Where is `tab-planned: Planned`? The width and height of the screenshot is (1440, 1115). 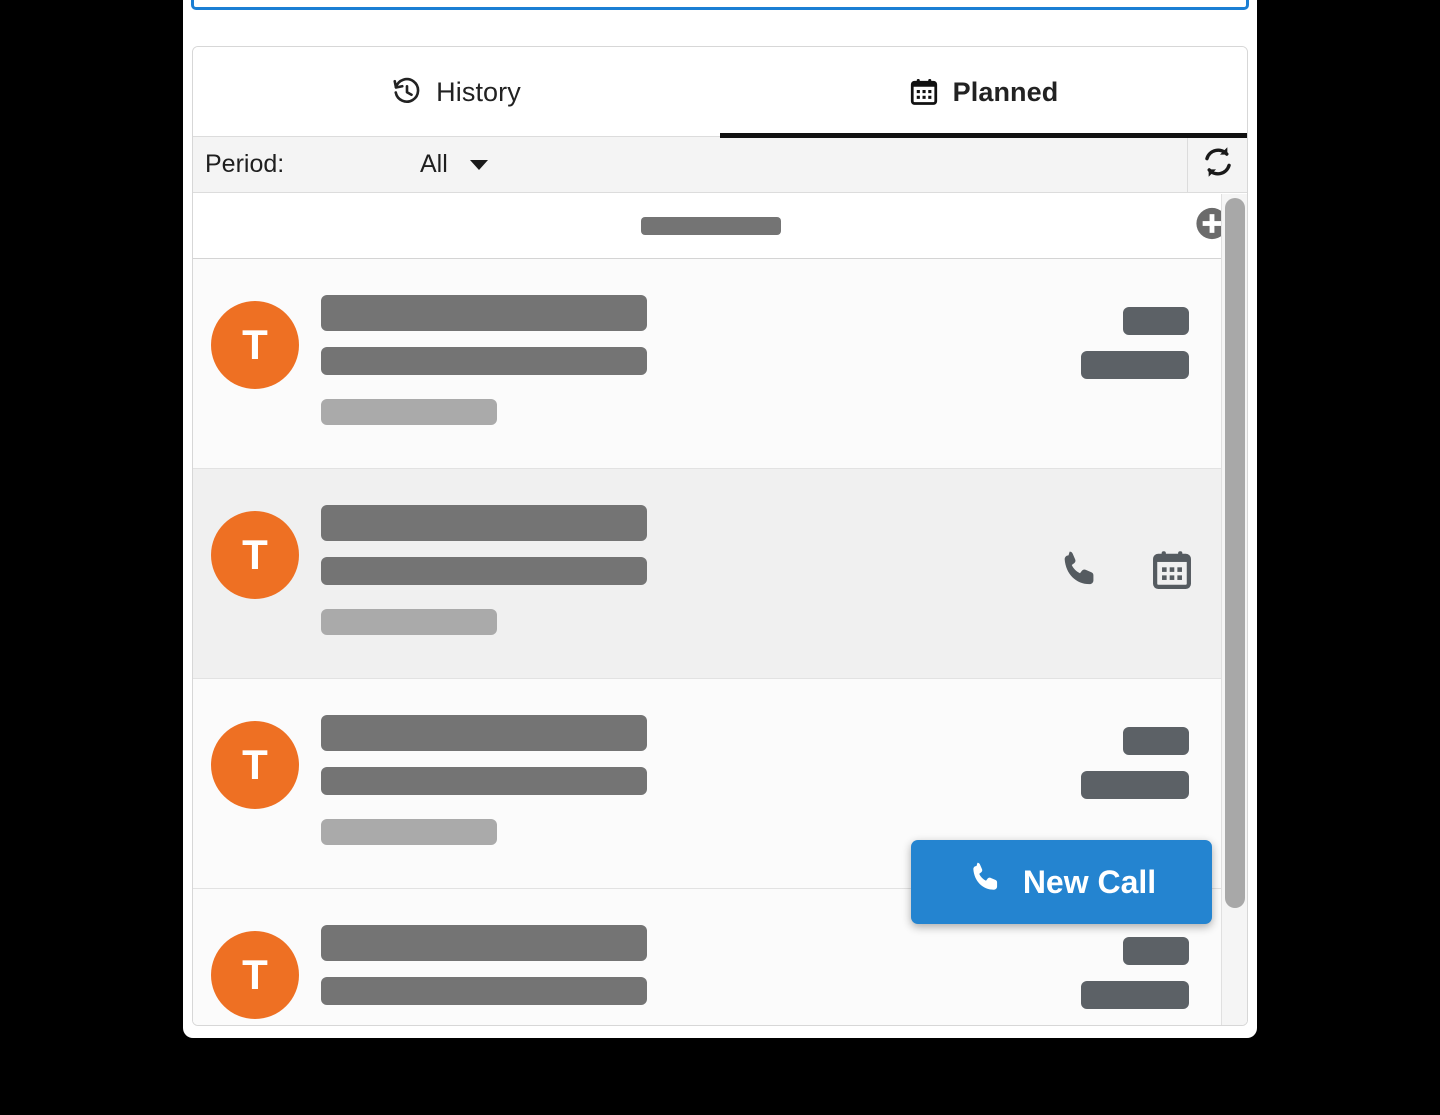 tab-planned: Planned is located at coordinates (983, 92).